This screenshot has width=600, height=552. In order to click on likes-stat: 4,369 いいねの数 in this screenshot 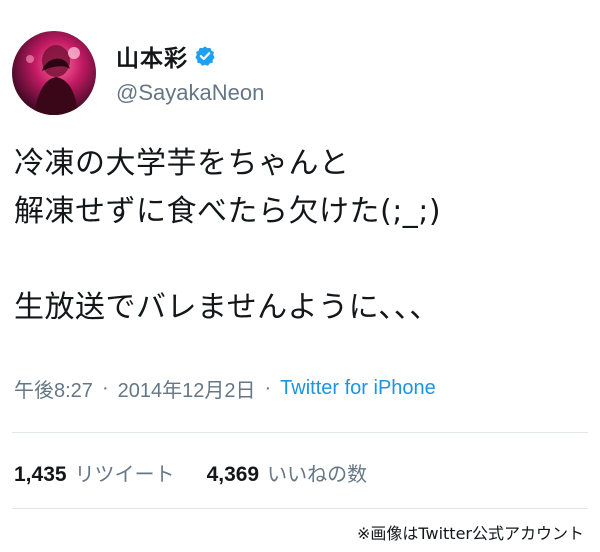, I will do `click(287, 472)`.